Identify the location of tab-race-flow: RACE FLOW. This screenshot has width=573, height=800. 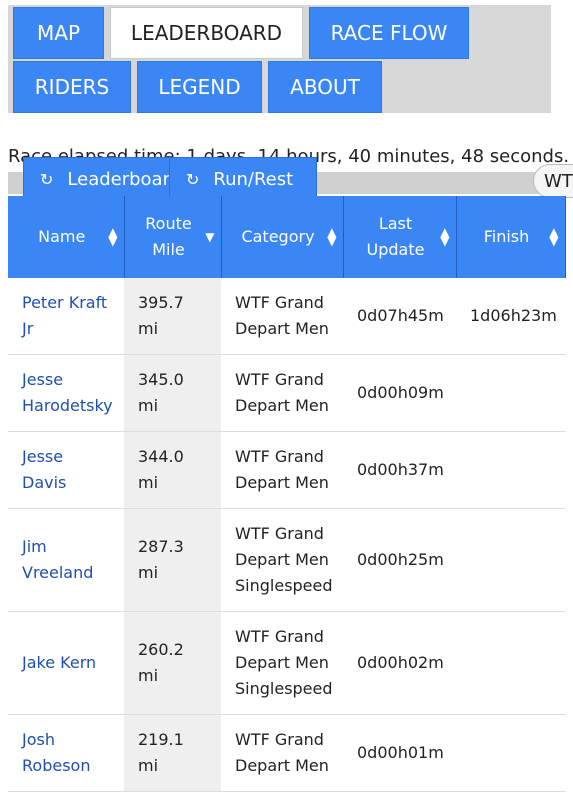
(389, 33).